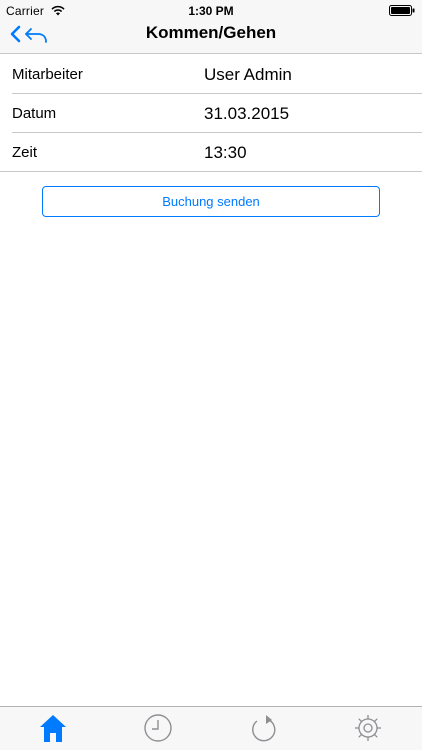 This screenshot has height=750, width=422. What do you see at coordinates (248, 74) in the screenshot?
I see `employee-value: User Admin` at bounding box center [248, 74].